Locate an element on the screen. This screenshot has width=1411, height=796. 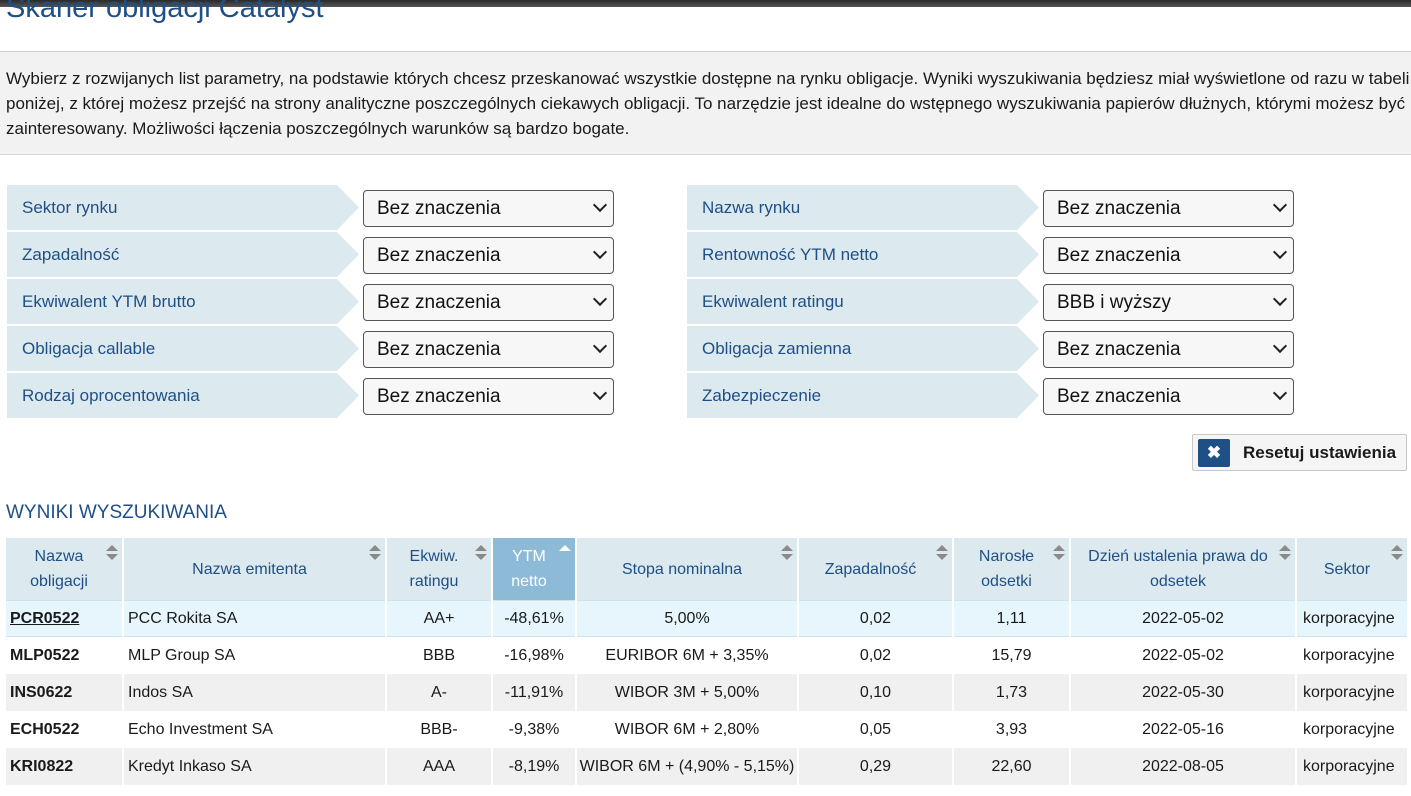
reset-settings-button: ✖ Resetuj ustawienia is located at coordinates (1299, 452).